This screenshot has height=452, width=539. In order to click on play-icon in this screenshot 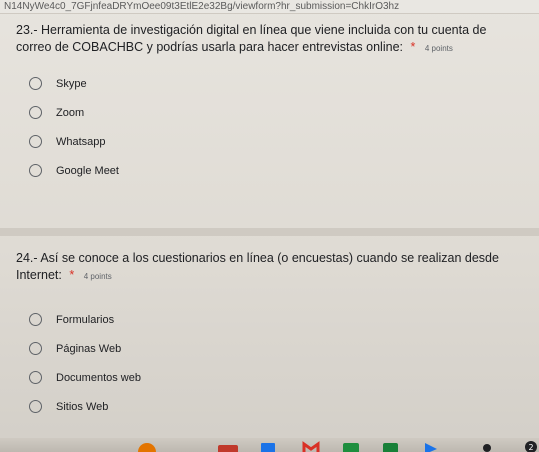, I will do `click(431, 447)`.